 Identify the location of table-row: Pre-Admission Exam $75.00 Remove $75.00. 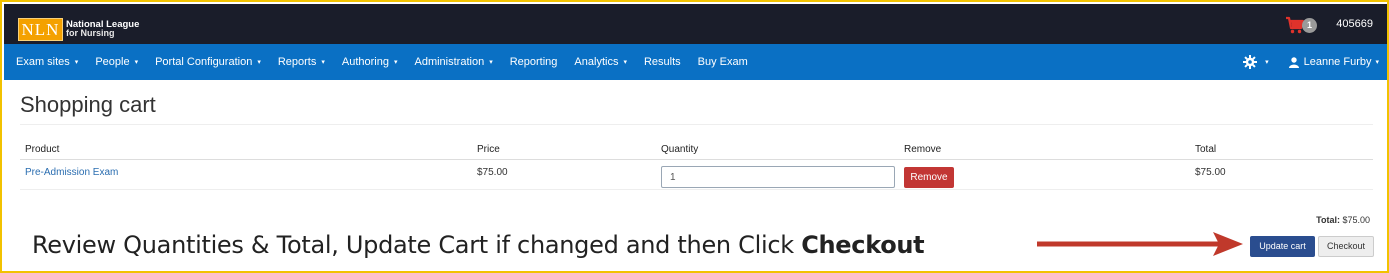
(696, 175).